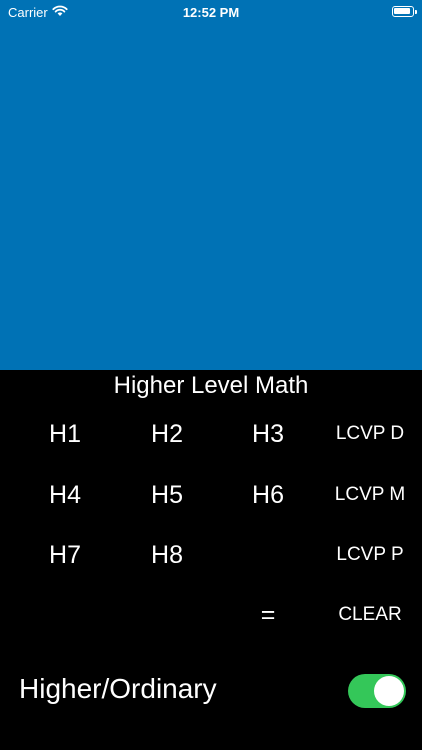 The height and width of the screenshot is (750, 422). Describe the element at coordinates (389, 691) in the screenshot. I see `toggle-knob` at that location.